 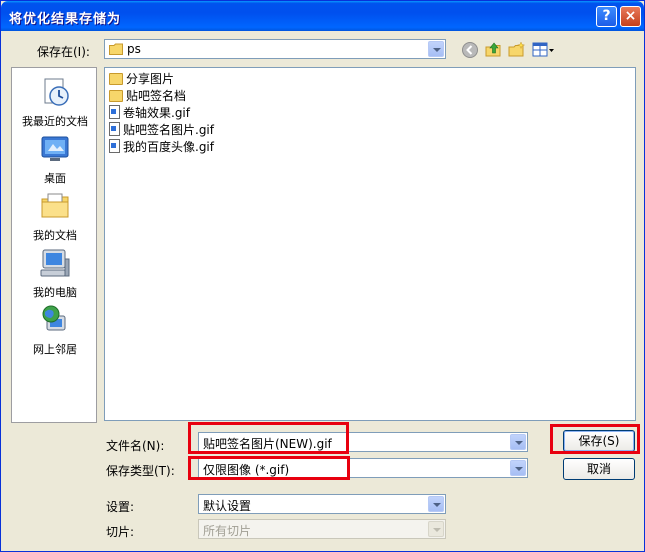 I want to click on title-bar: 将优化结果存储为 ? ×, so click(x=322, y=16).